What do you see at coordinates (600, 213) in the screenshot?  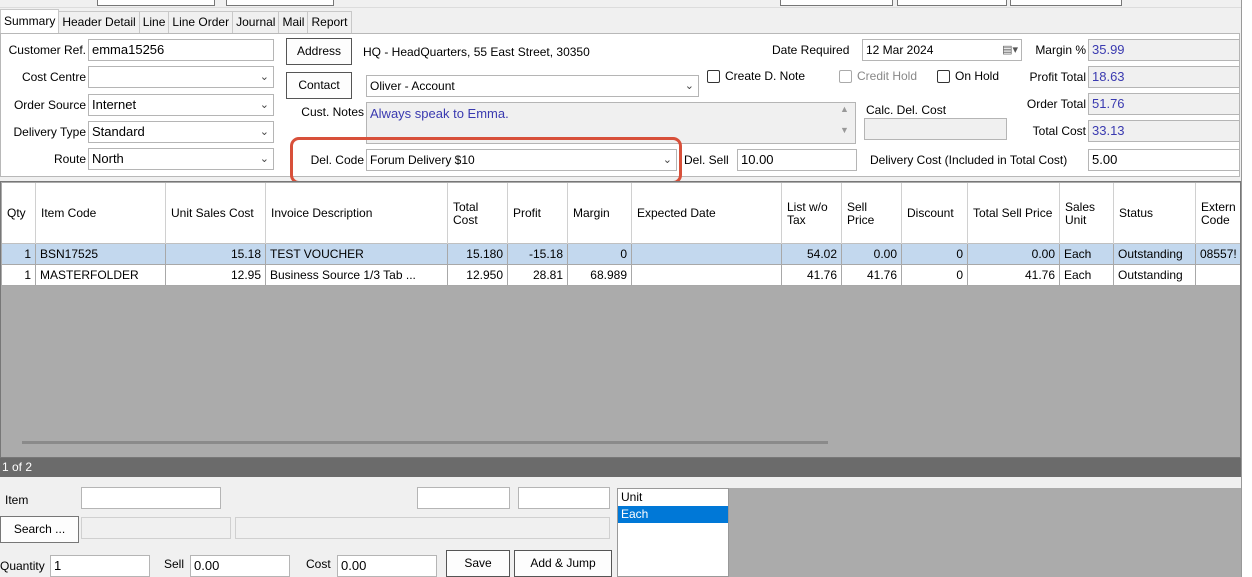 I see `col-margin: Margin` at bounding box center [600, 213].